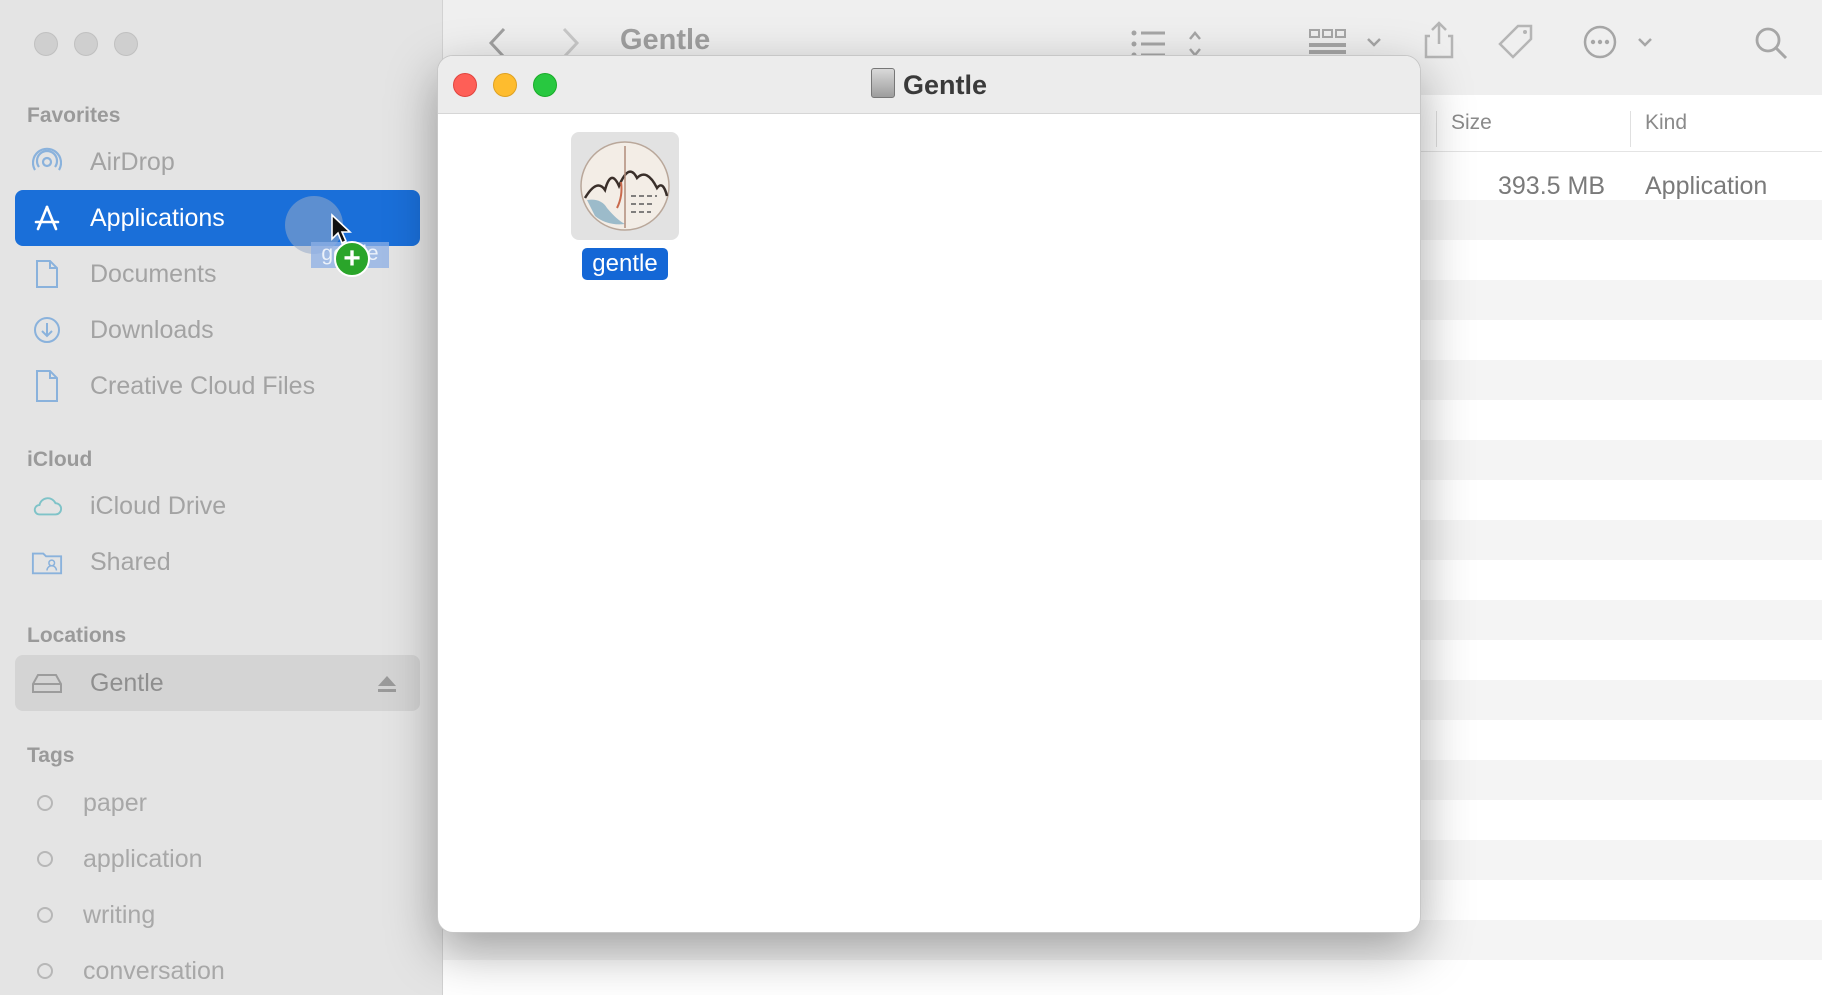  Describe the element at coordinates (158, 505) in the screenshot. I see `sidebar-item-label: iCloud Drive` at that location.